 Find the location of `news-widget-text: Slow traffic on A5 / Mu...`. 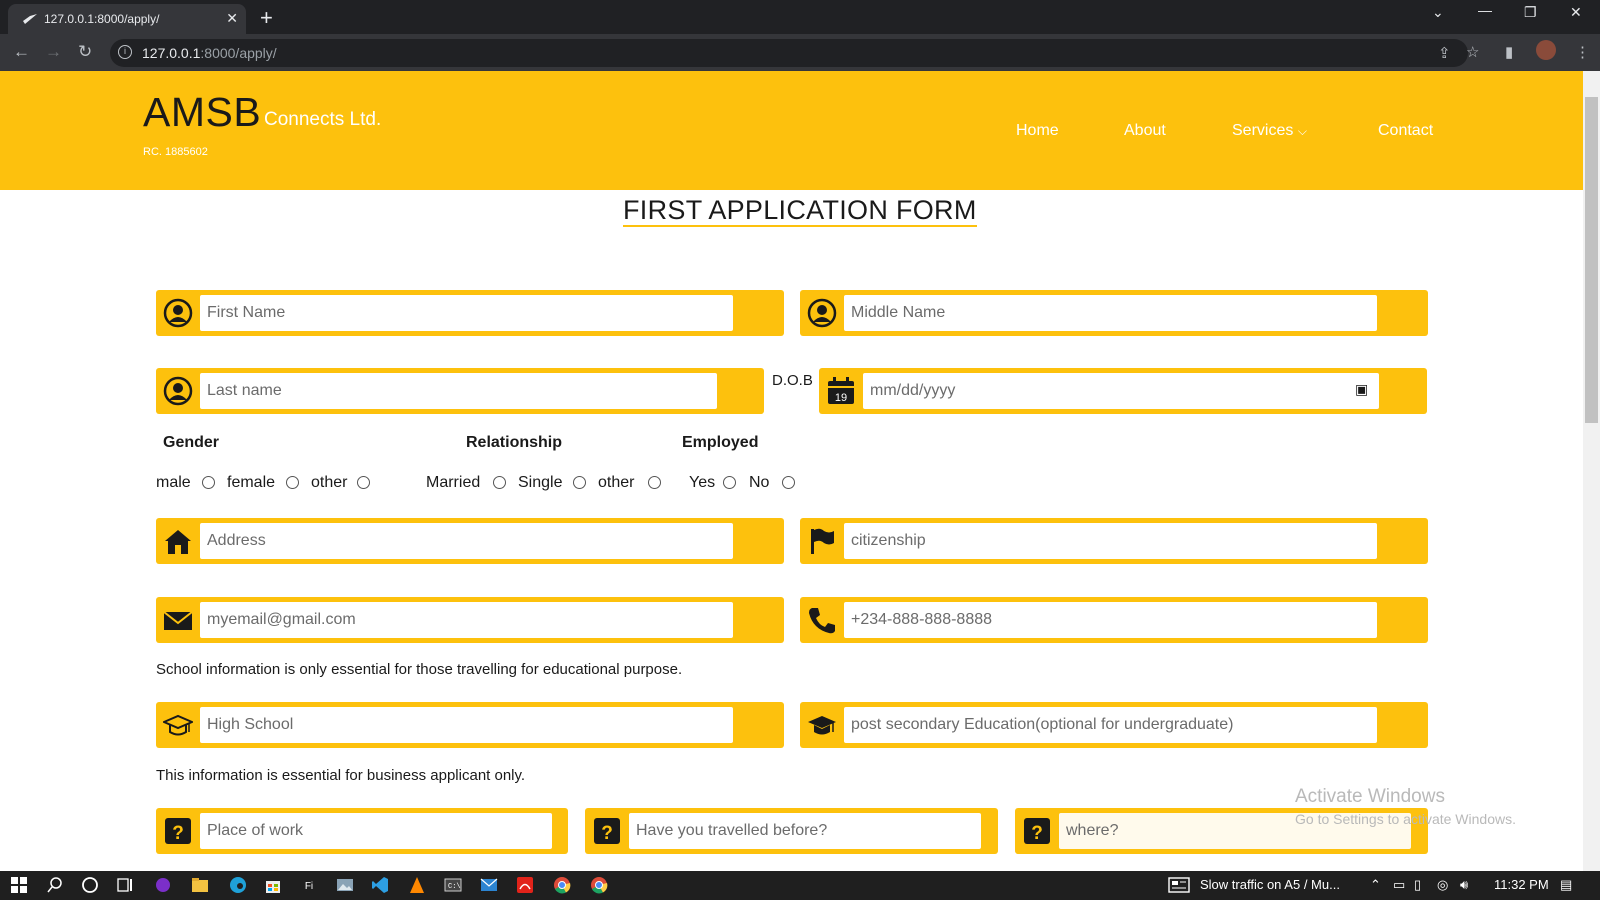

news-widget-text: Slow traffic on A5 / Mu... is located at coordinates (1270, 884).